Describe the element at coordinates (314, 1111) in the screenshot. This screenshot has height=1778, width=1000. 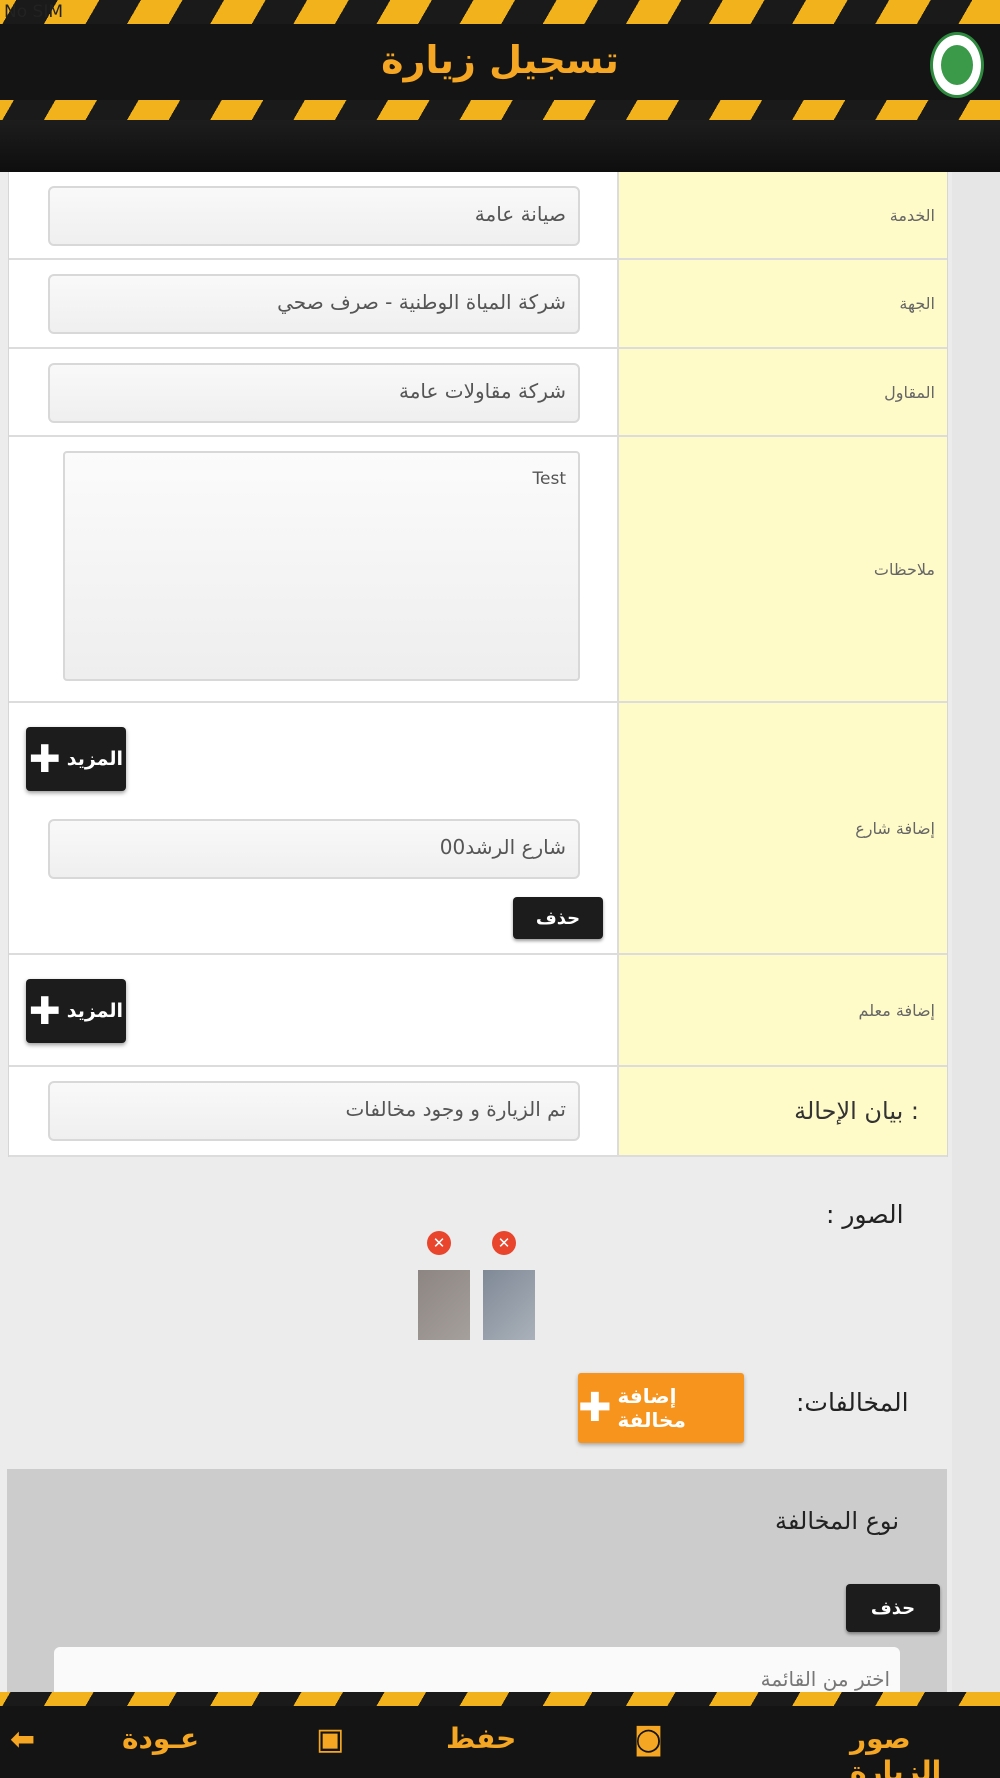
I see `referral-field: تم الزيارة و وجود مخالفات` at that location.